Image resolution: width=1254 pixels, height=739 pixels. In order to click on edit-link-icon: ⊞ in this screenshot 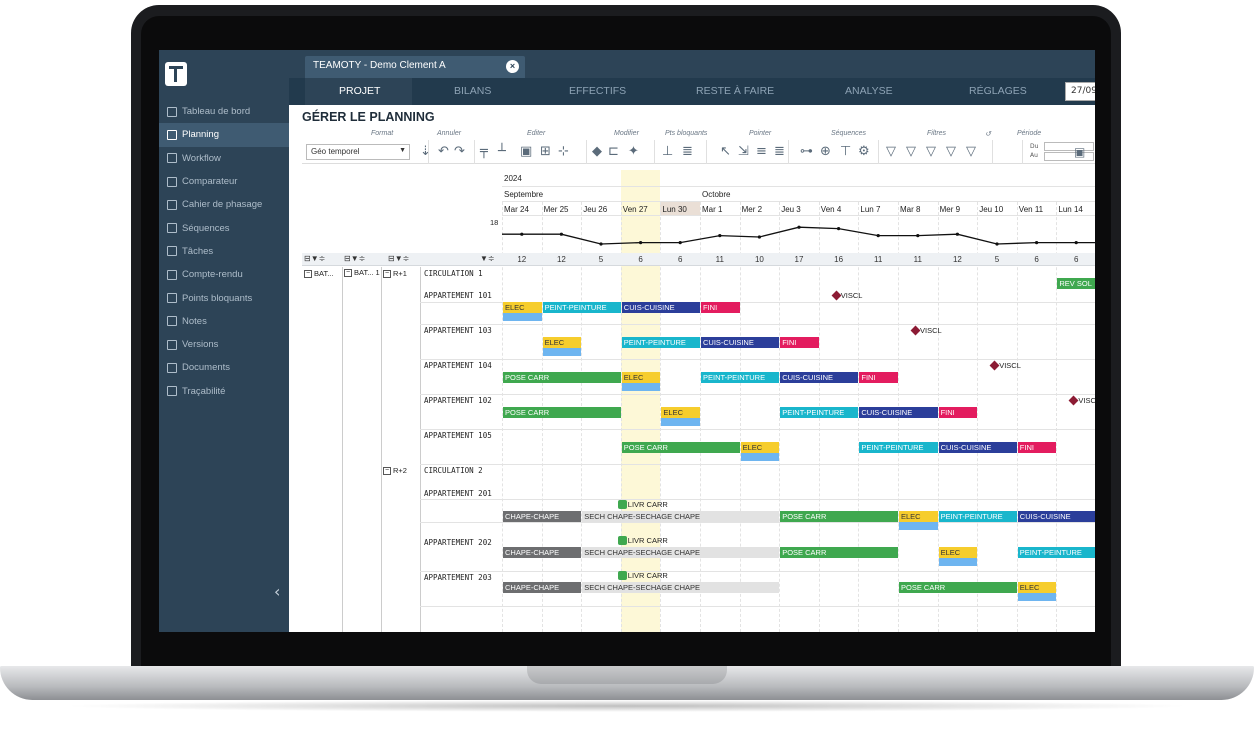, I will do `click(545, 152)`.